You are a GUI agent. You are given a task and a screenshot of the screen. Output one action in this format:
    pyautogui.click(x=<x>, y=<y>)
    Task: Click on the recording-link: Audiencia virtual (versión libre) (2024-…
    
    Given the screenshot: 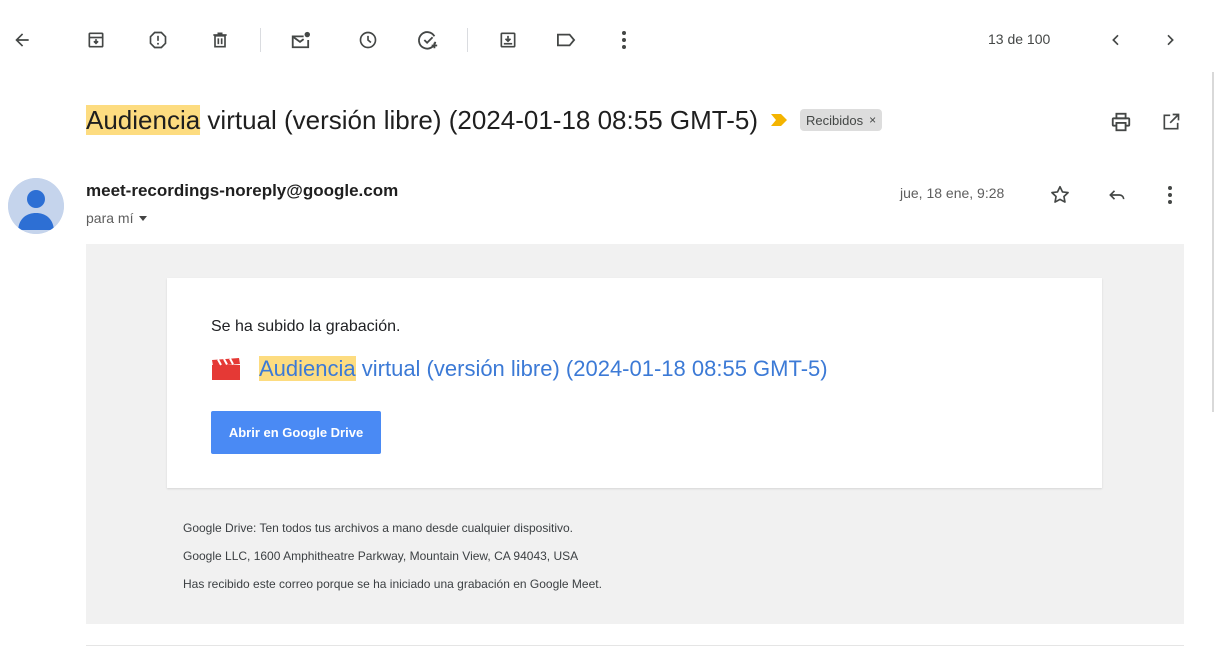 What is the action you would take?
    pyautogui.click(x=543, y=369)
    